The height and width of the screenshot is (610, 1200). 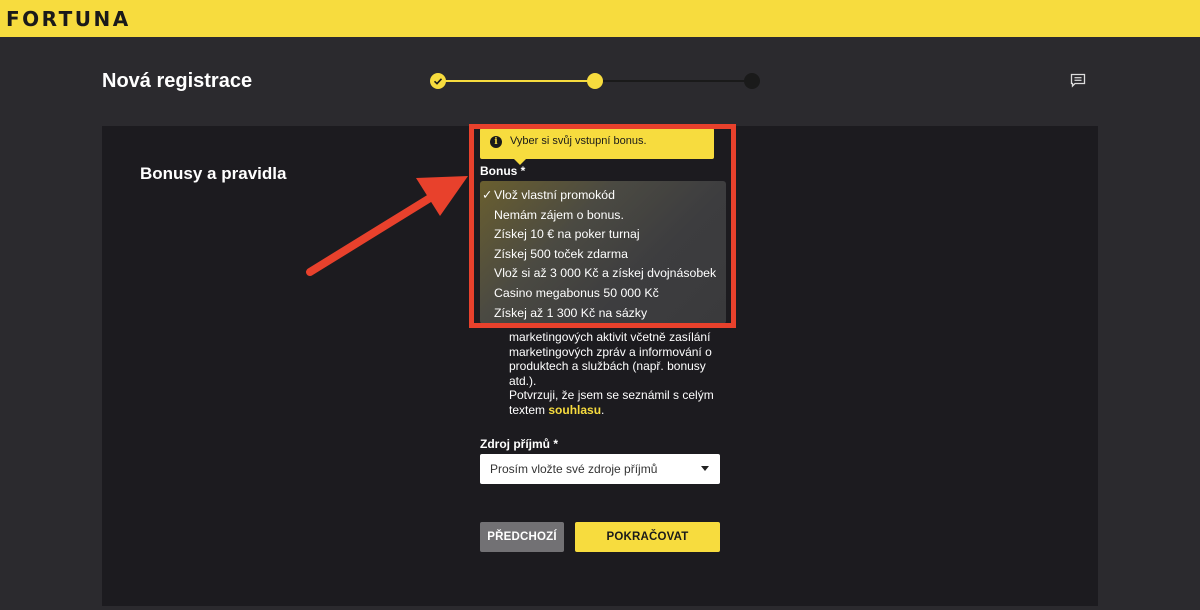 I want to click on tooltip-text: Vyber si svůj vstupní bonus., so click(x=578, y=141).